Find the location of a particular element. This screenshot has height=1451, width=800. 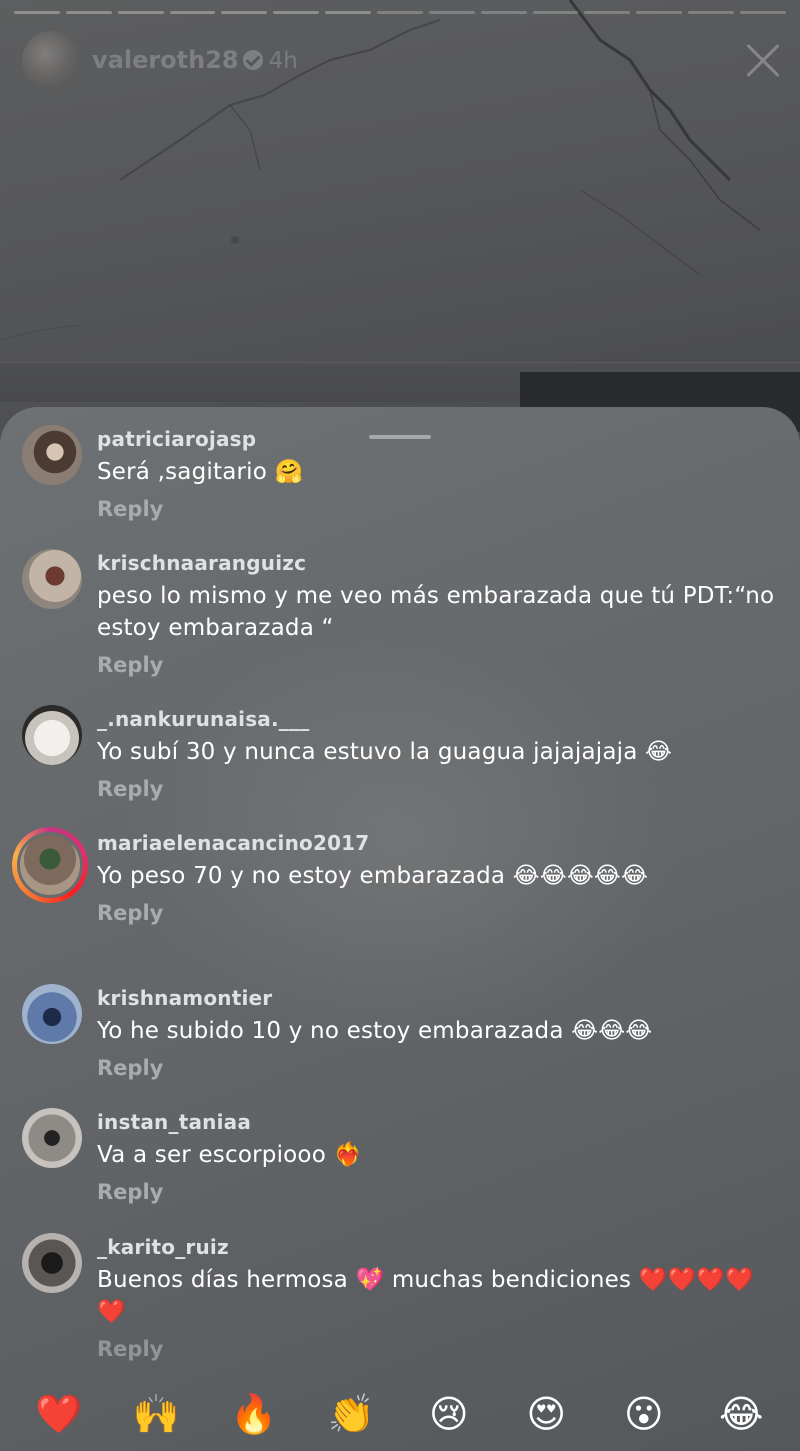

clapping-reaction: 👏 is located at coordinates (351, 1414).